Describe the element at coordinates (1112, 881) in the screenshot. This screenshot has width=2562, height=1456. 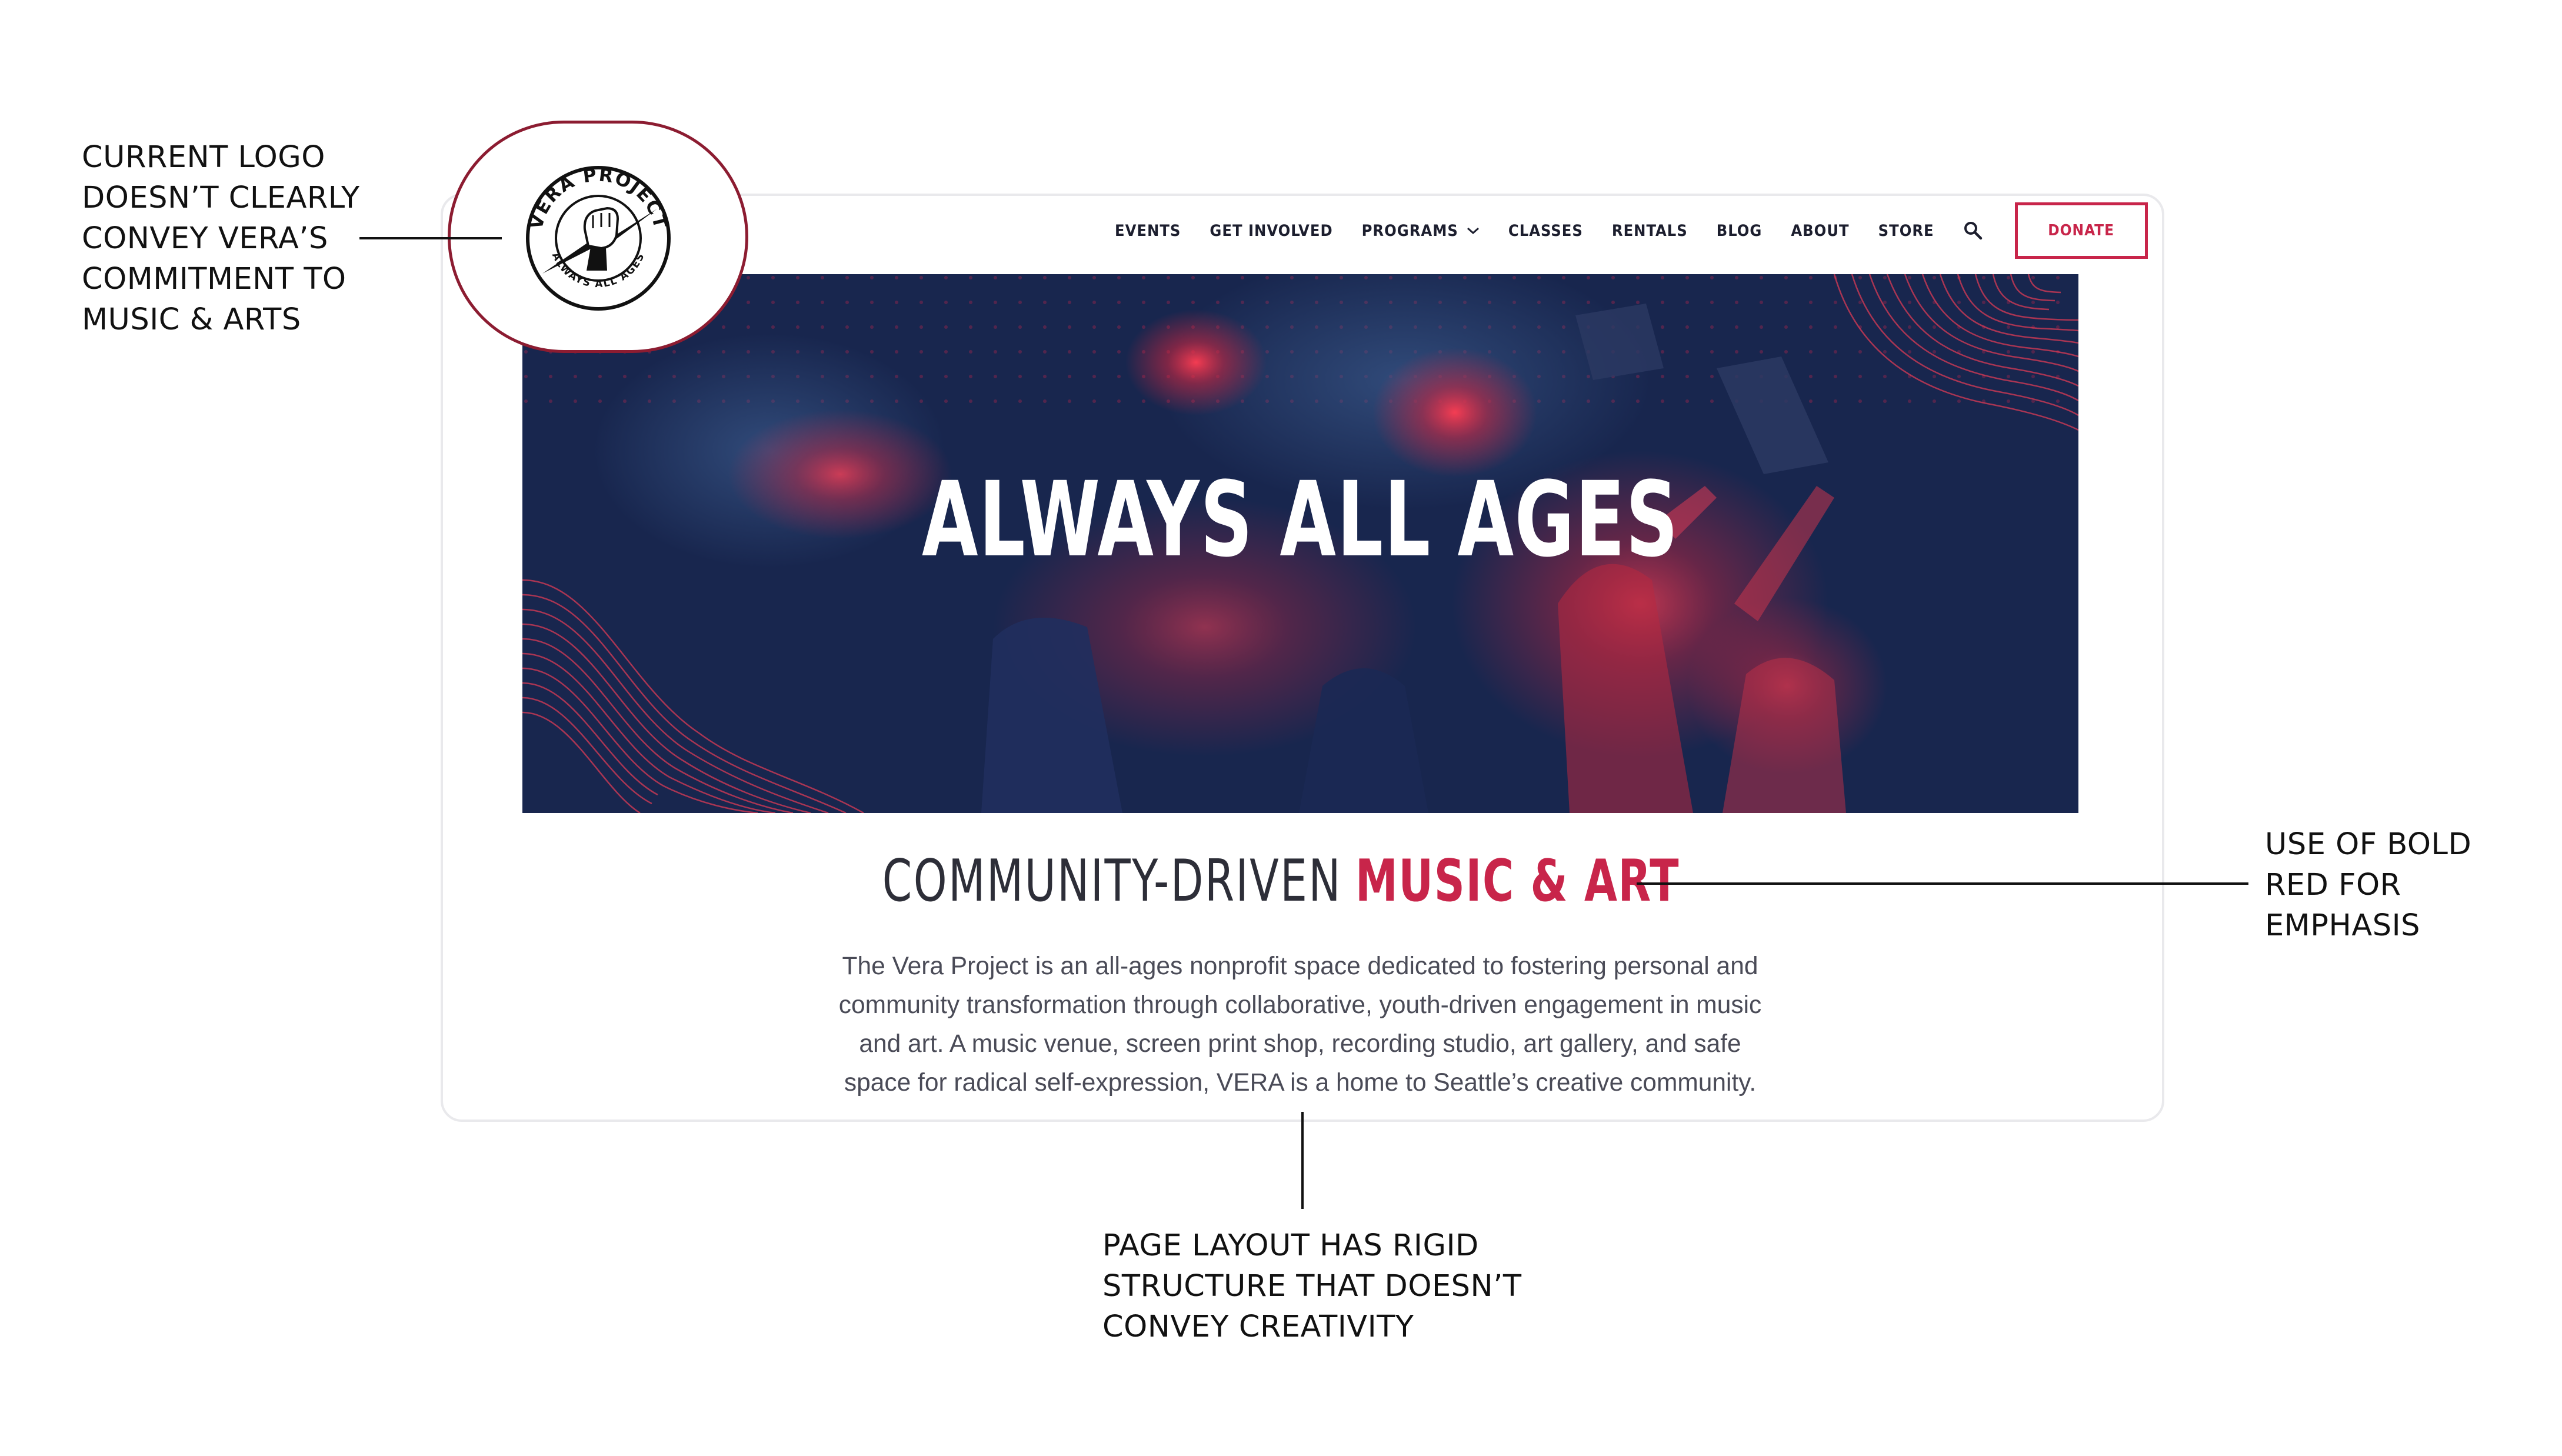
I see `headline-light-text: COMMUNITY-DRIVEN` at that location.